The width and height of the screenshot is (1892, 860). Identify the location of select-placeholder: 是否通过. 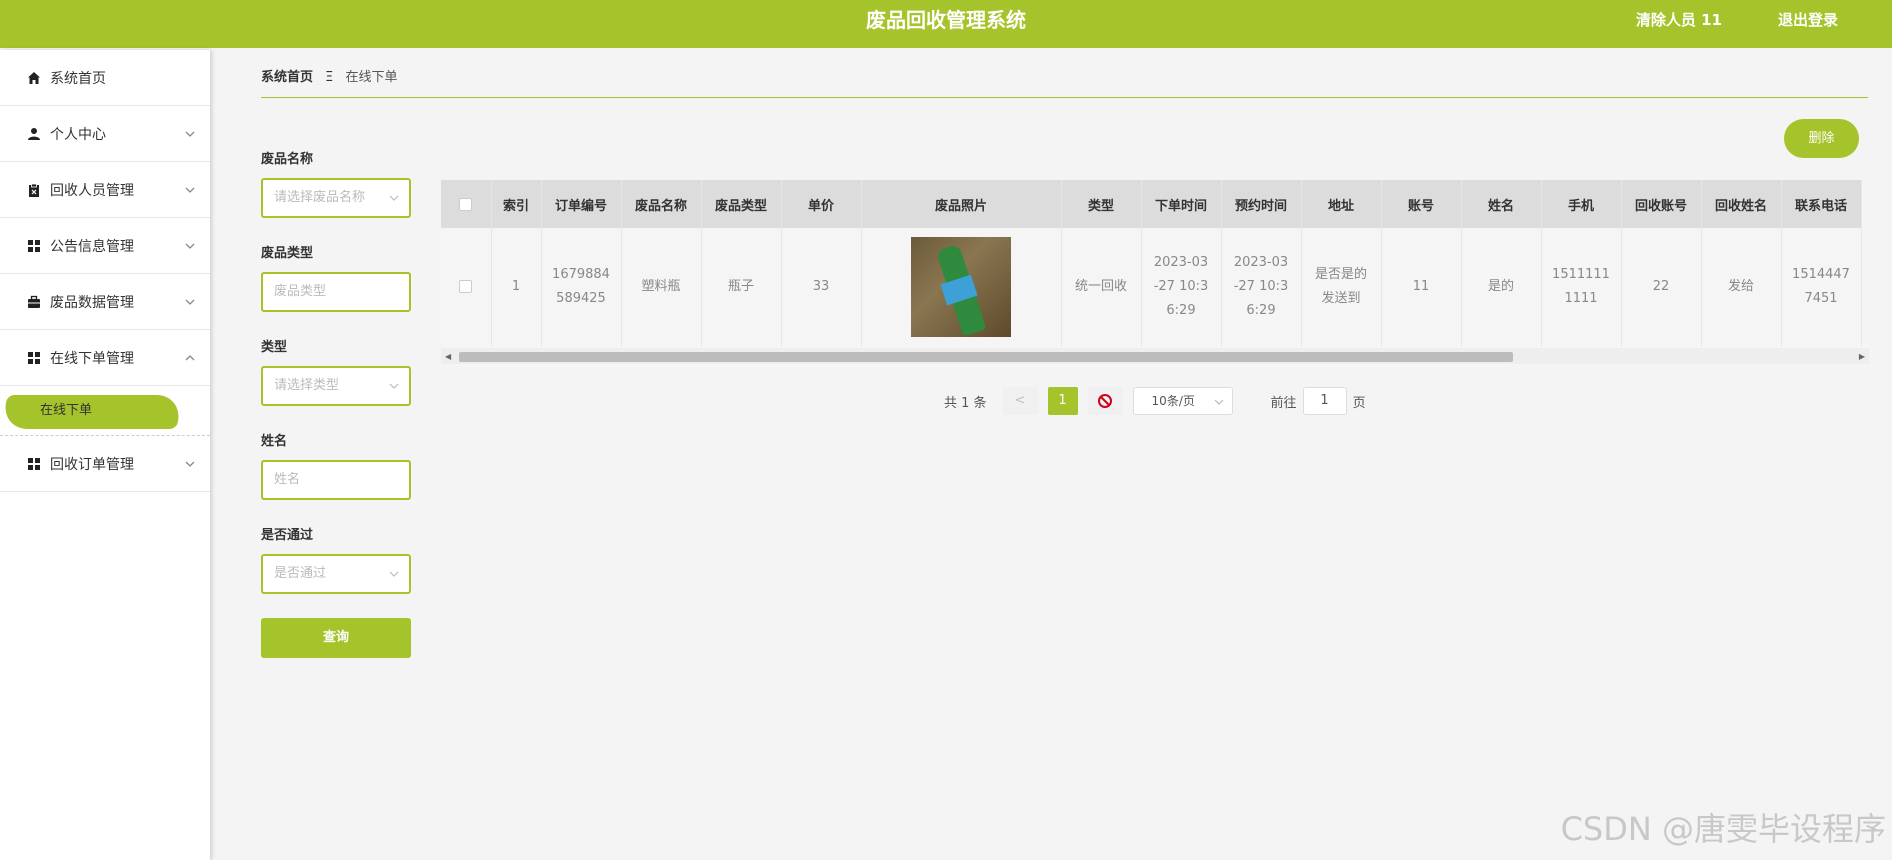
(300, 573).